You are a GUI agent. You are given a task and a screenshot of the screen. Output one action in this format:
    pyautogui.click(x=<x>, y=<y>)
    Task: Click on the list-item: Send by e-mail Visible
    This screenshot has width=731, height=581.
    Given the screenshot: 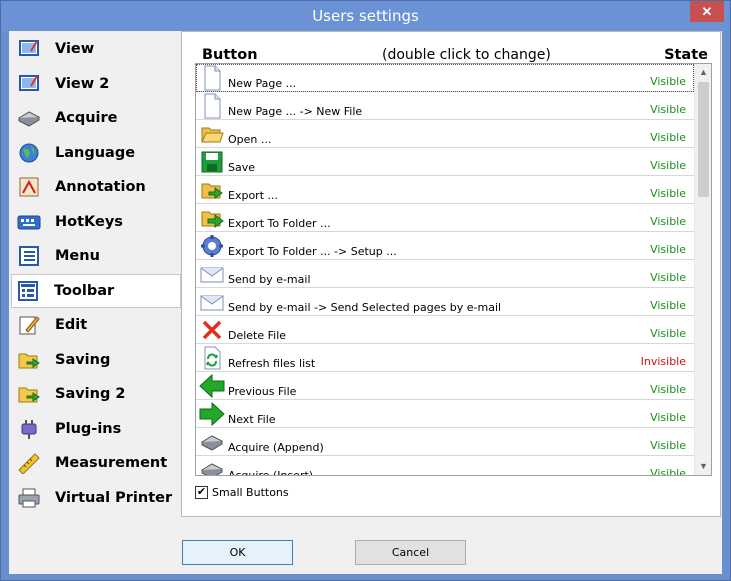 What is the action you would take?
    pyautogui.click(x=445, y=274)
    